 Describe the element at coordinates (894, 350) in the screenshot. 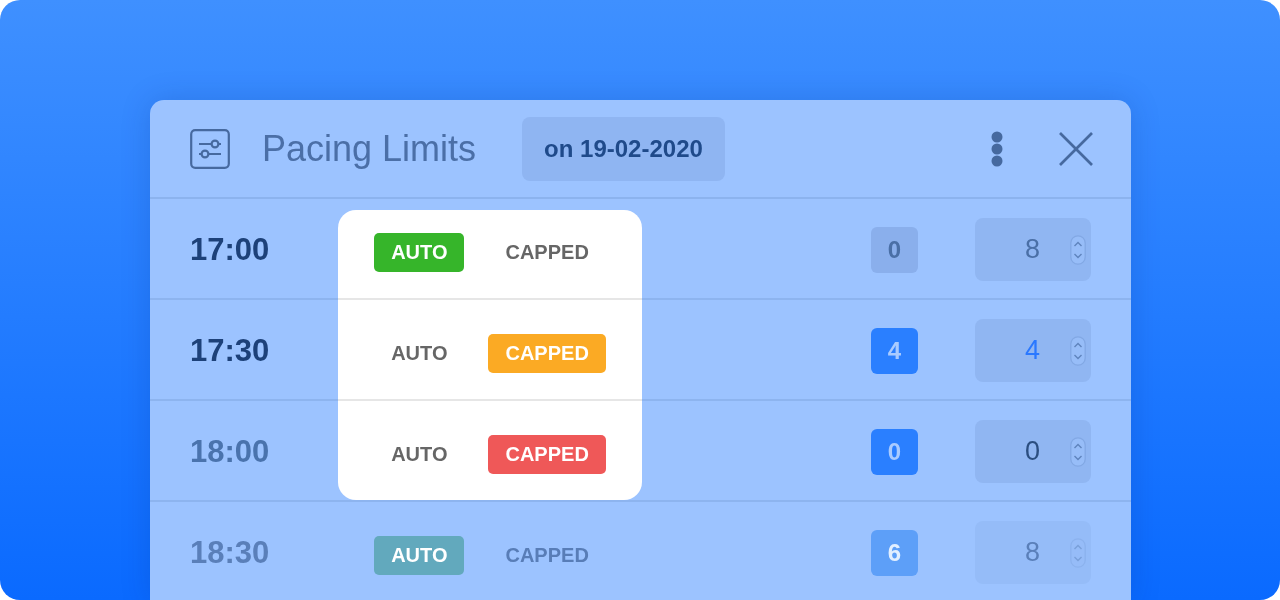

I see `count-badge: 4` at that location.